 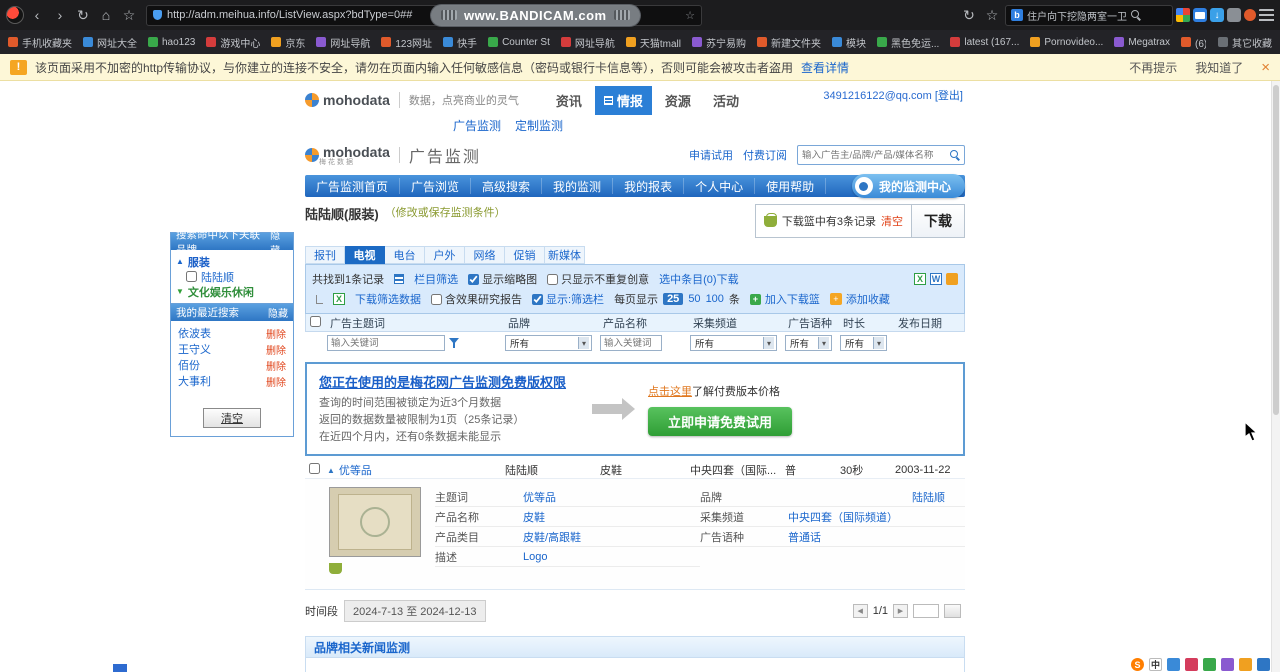 What do you see at coordinates (1250, 15) in the screenshot?
I see `notification-dot-icon` at bounding box center [1250, 15].